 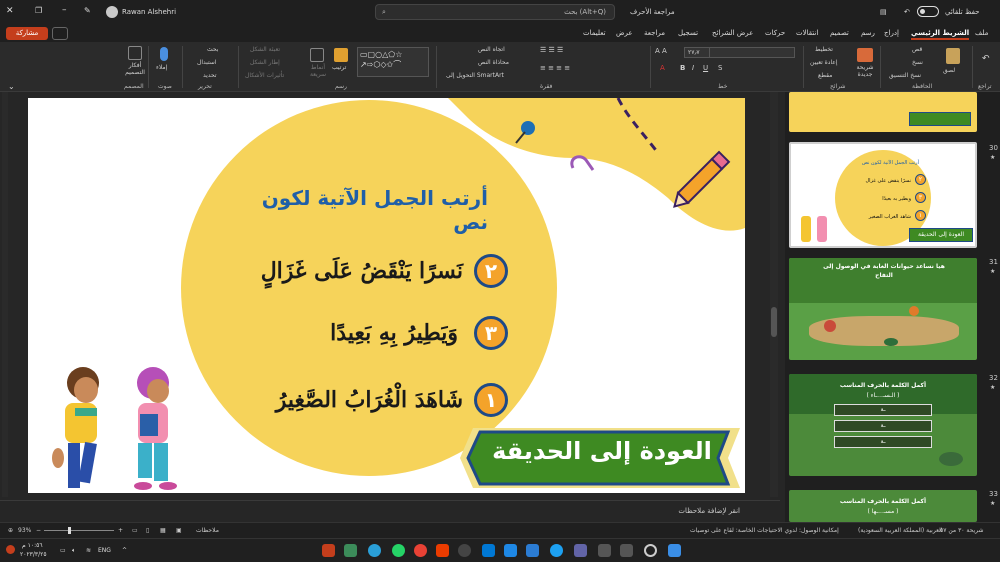 I want to click on tab-view: عرض, so click(x=624, y=33).